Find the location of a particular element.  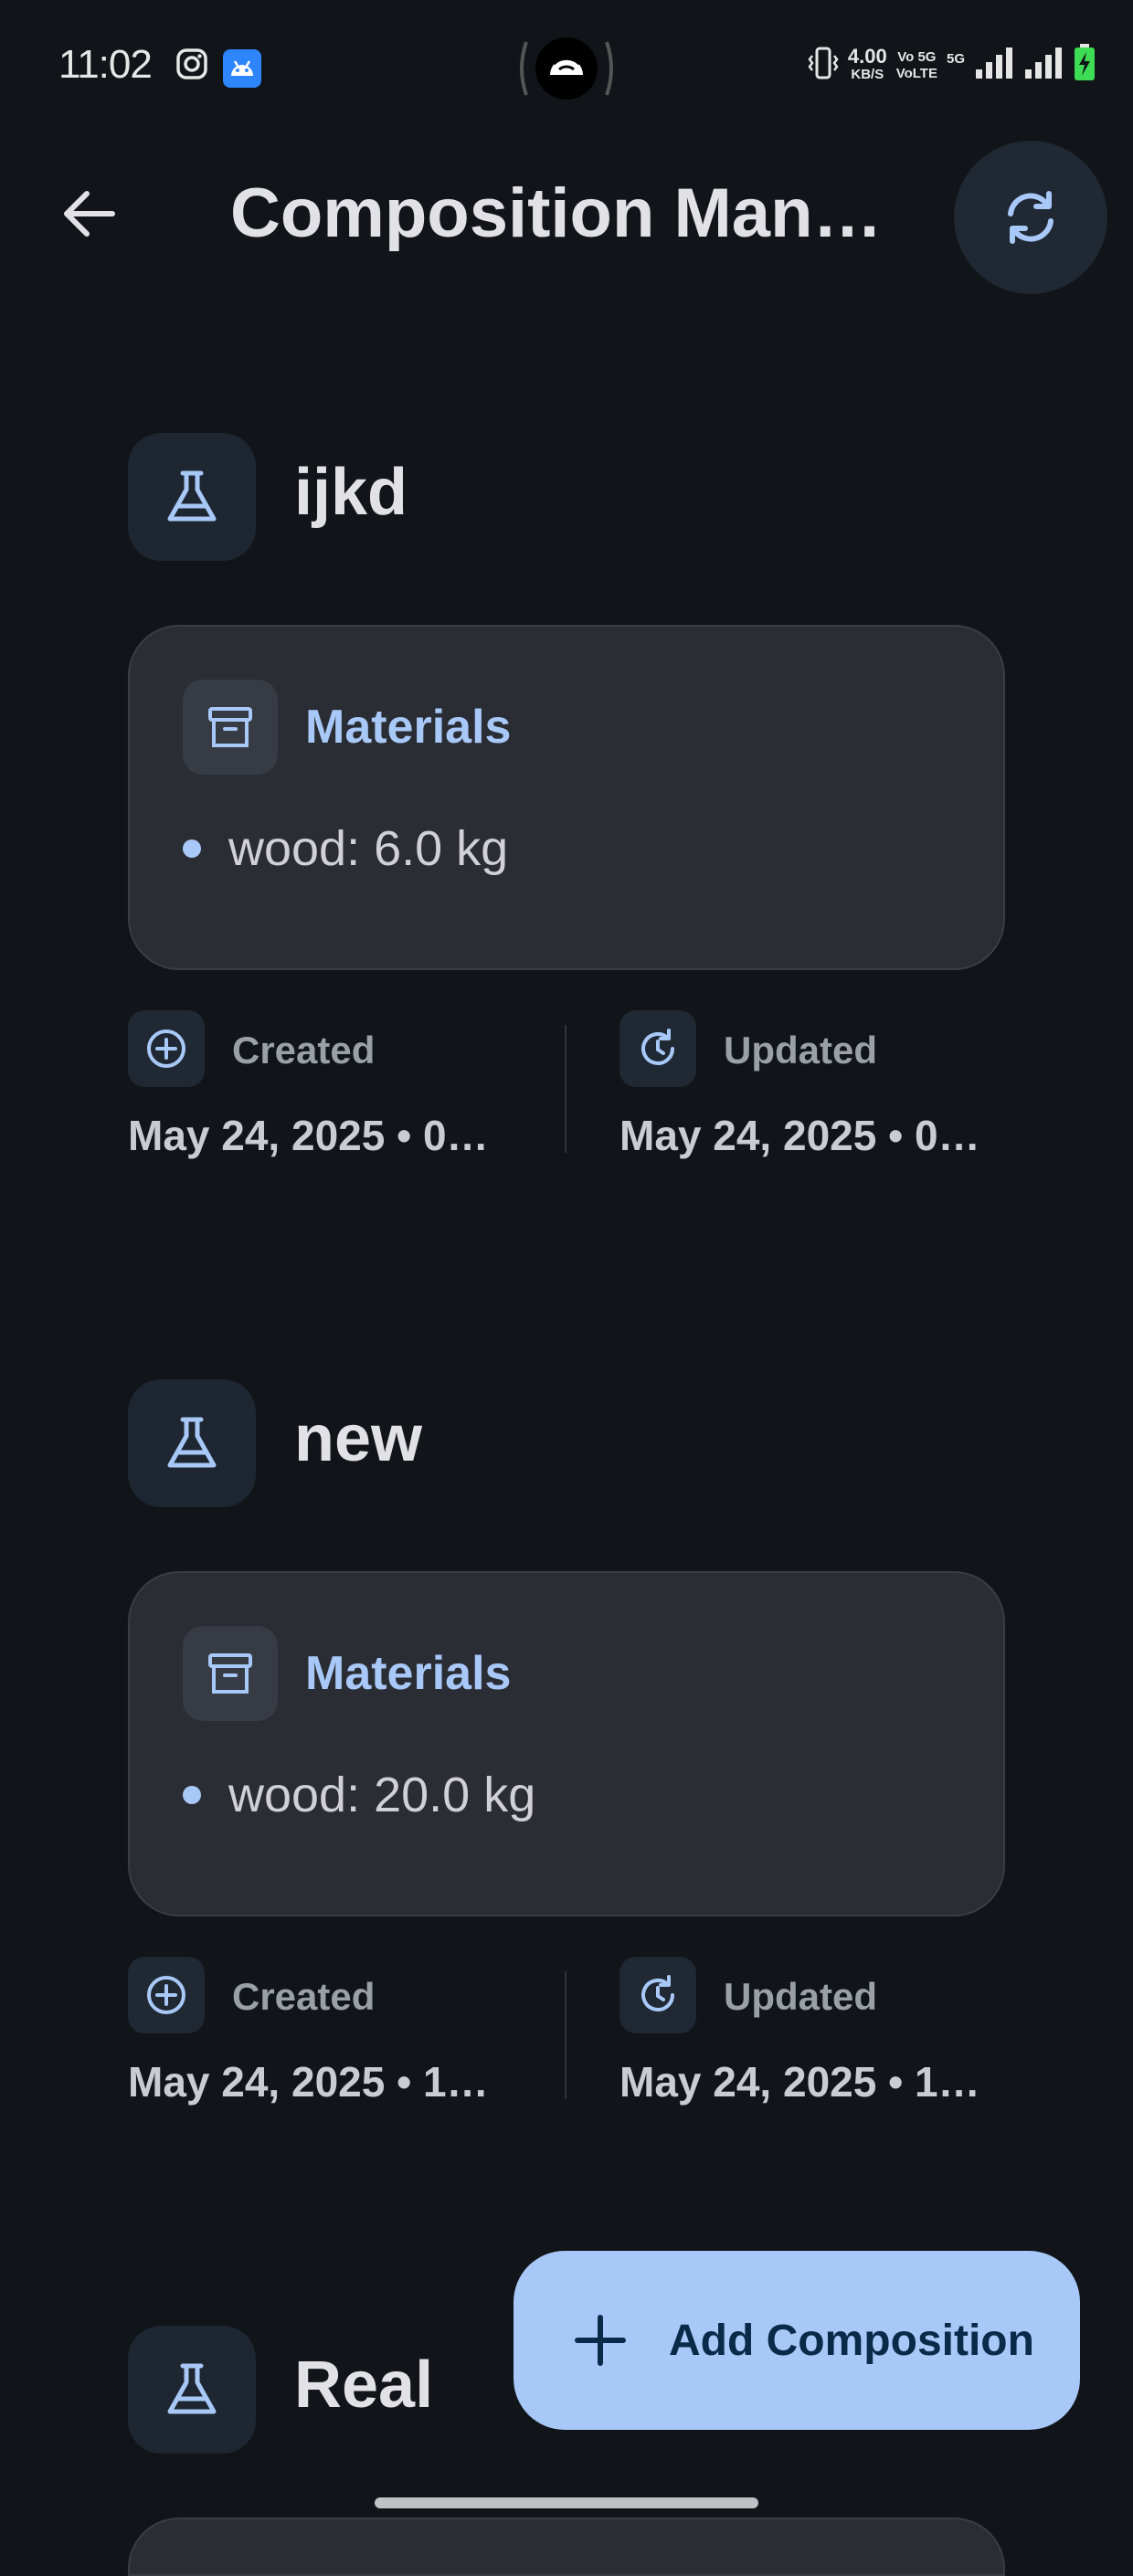

status-right: 4.00 KB/S Vo 5G VoLTE 5G is located at coordinates (952, 65).